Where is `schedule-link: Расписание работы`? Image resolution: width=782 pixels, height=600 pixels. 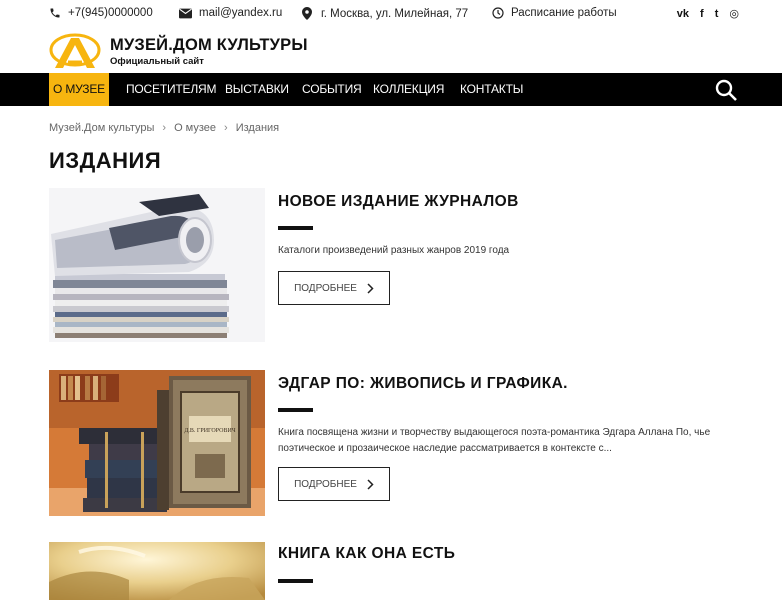 schedule-link: Расписание работы is located at coordinates (554, 13).